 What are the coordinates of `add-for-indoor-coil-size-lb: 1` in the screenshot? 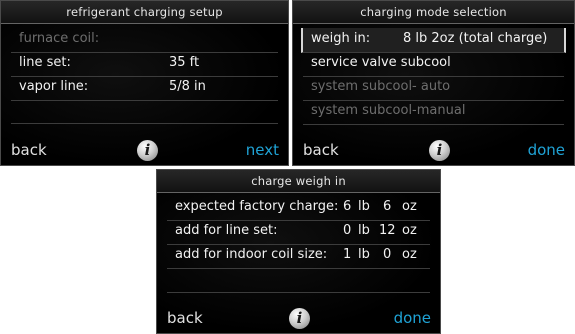 It's located at (347, 254).